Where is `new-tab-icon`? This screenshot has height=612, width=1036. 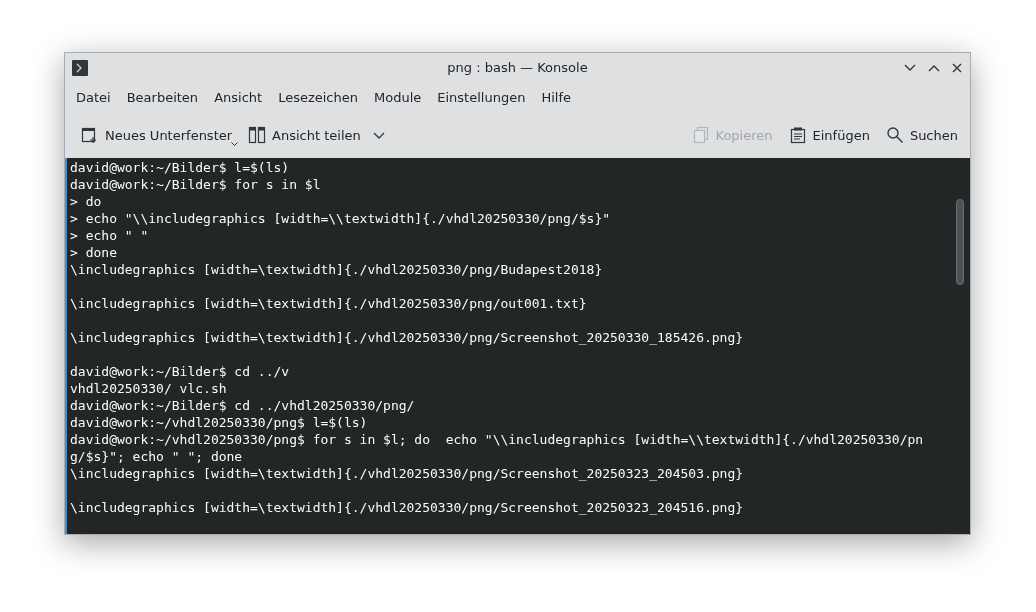
new-tab-icon is located at coordinates (90, 135).